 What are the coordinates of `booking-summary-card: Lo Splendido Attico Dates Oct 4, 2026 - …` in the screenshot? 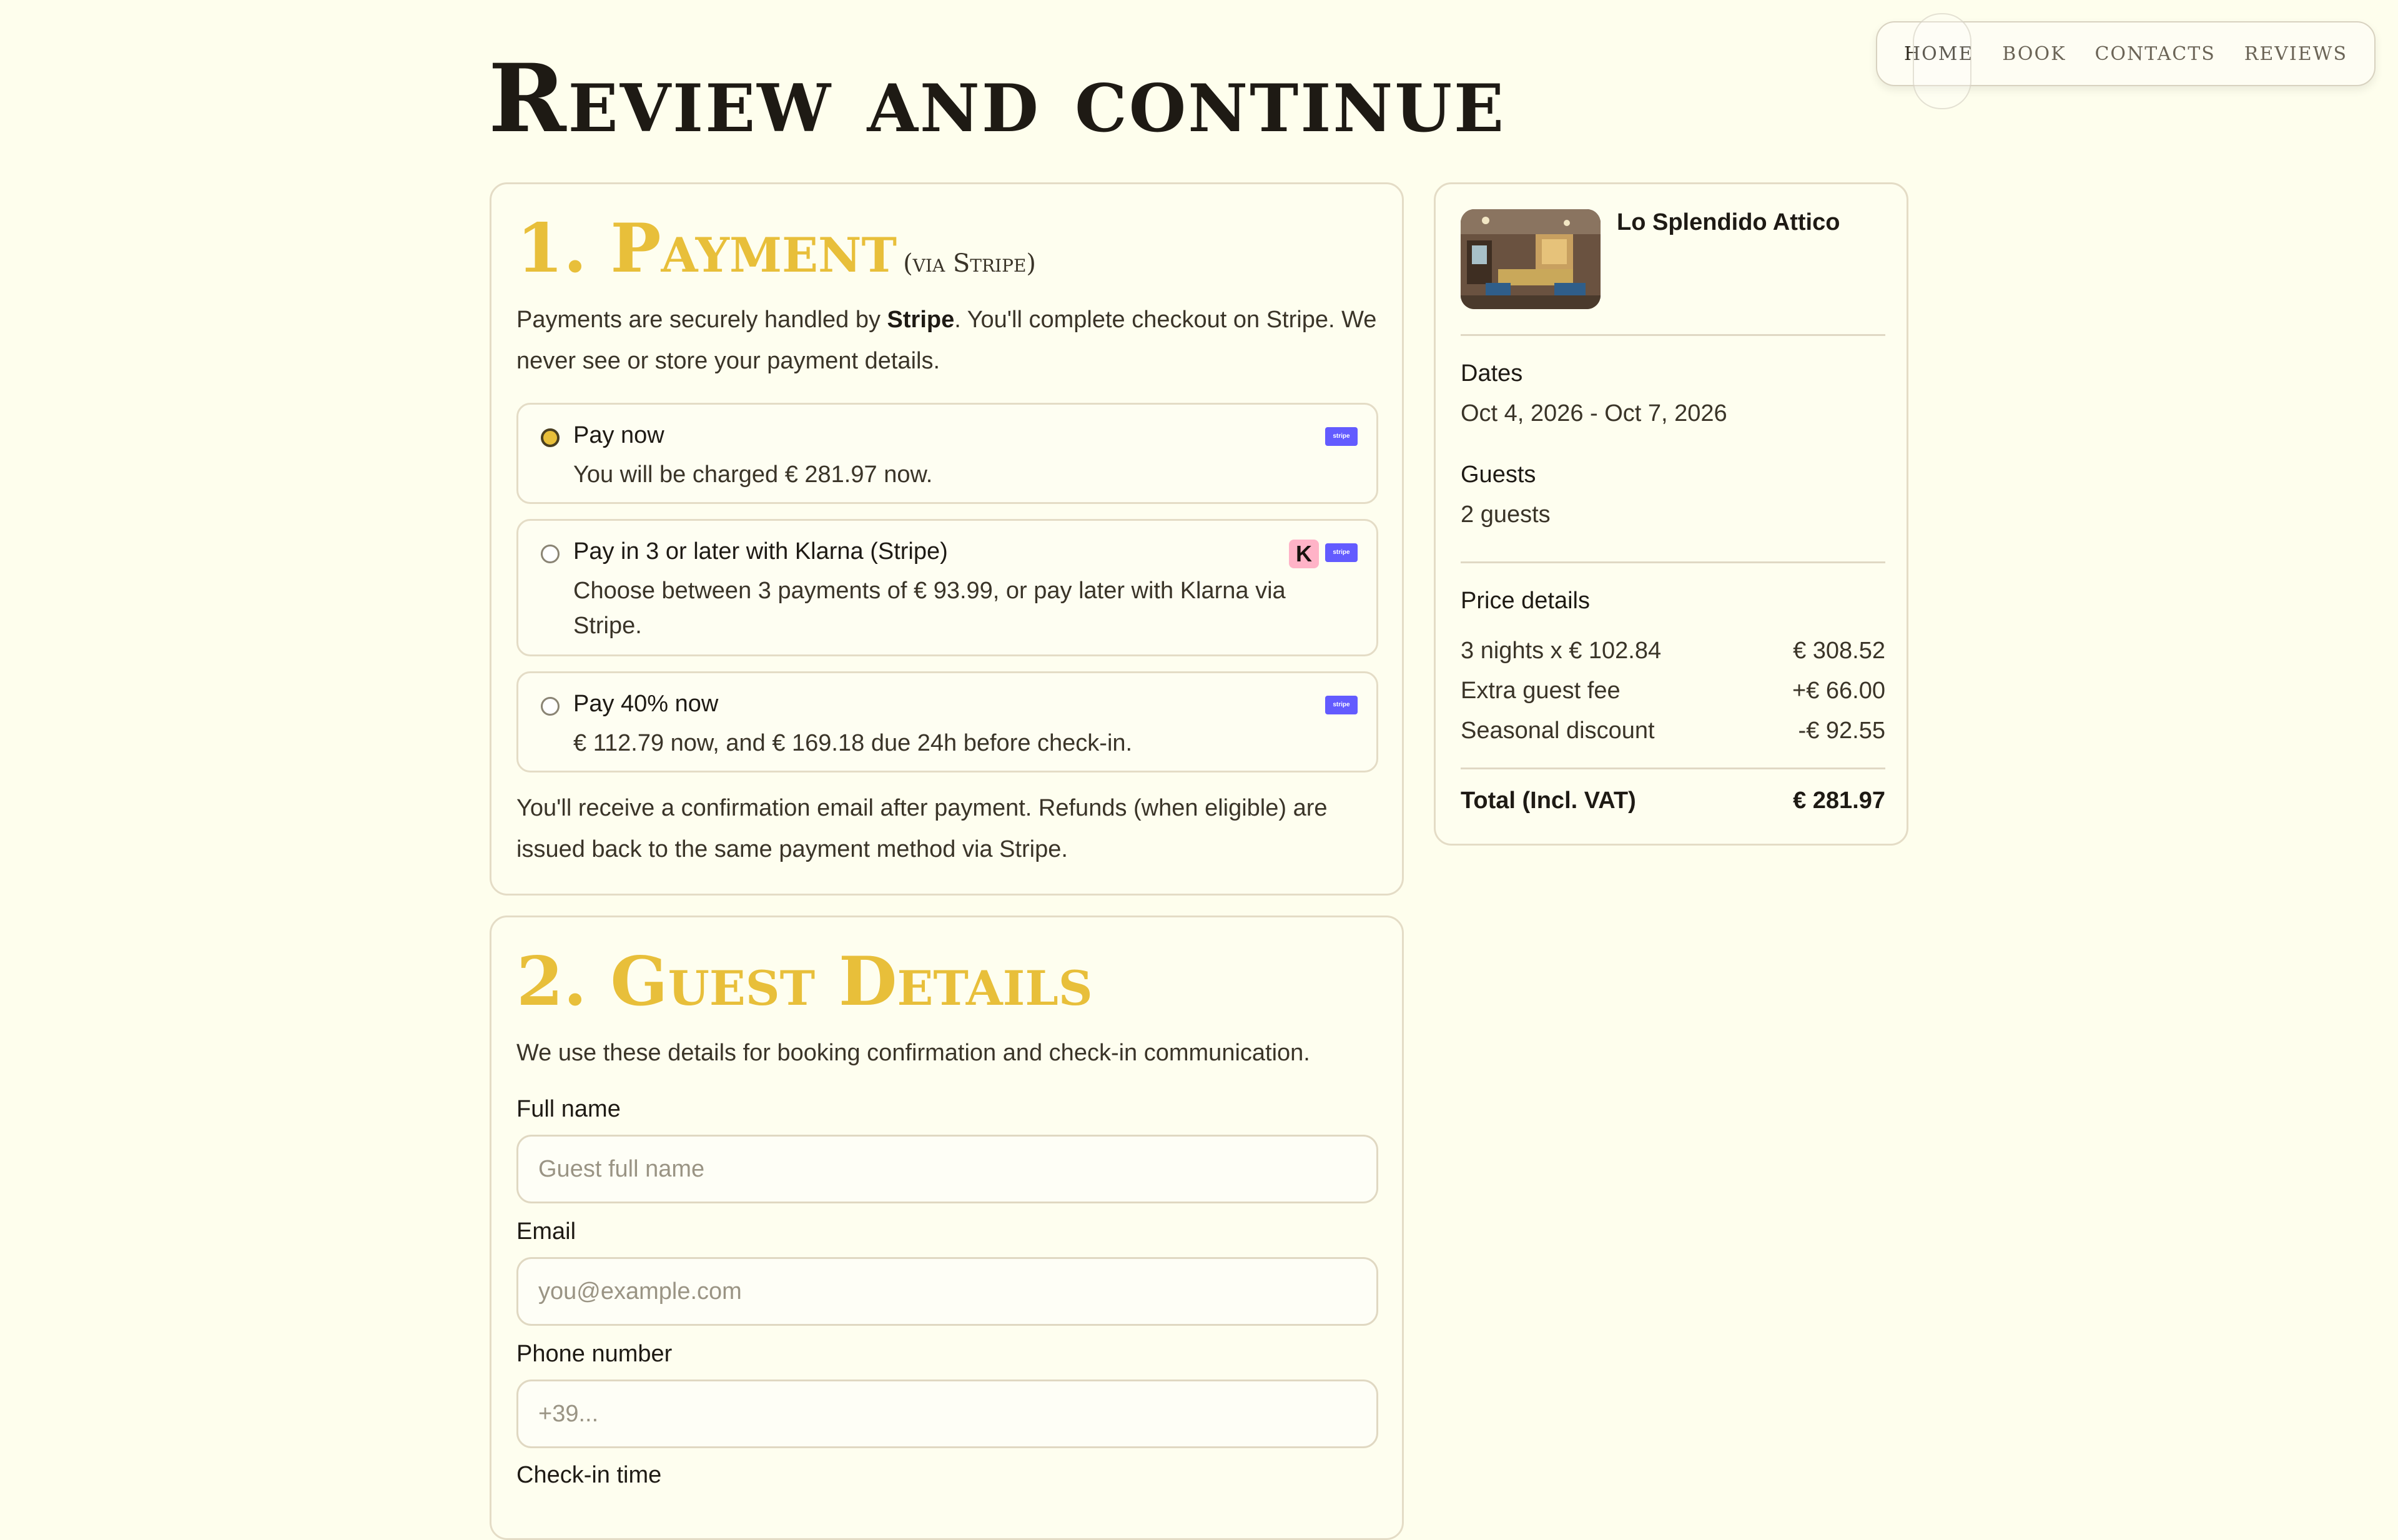 It's located at (1671, 514).